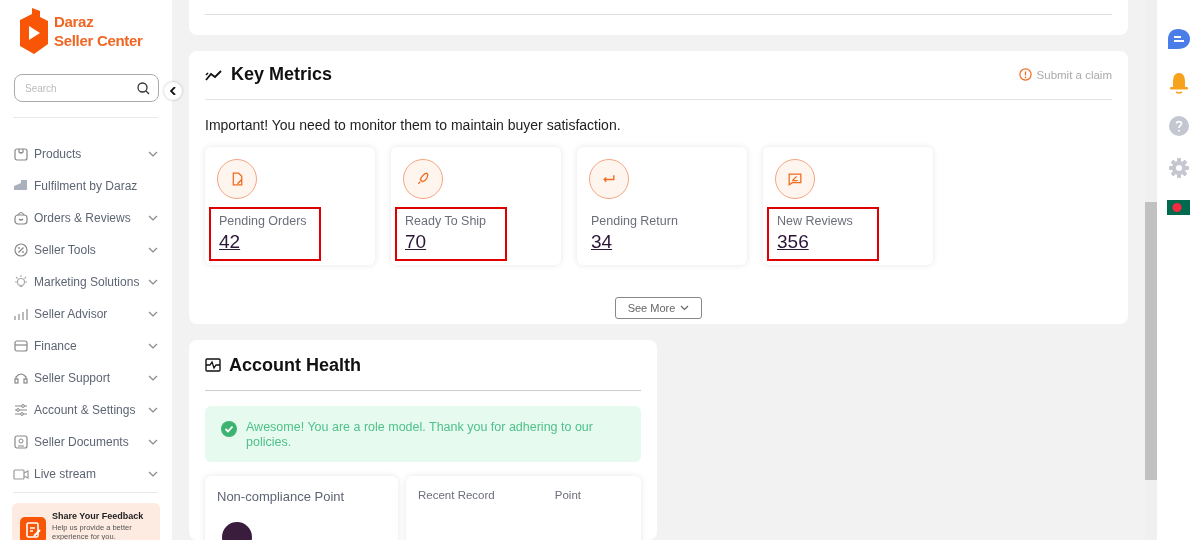 This screenshot has width=1200, height=540. What do you see at coordinates (86, 88) in the screenshot?
I see `search-field: Search` at bounding box center [86, 88].